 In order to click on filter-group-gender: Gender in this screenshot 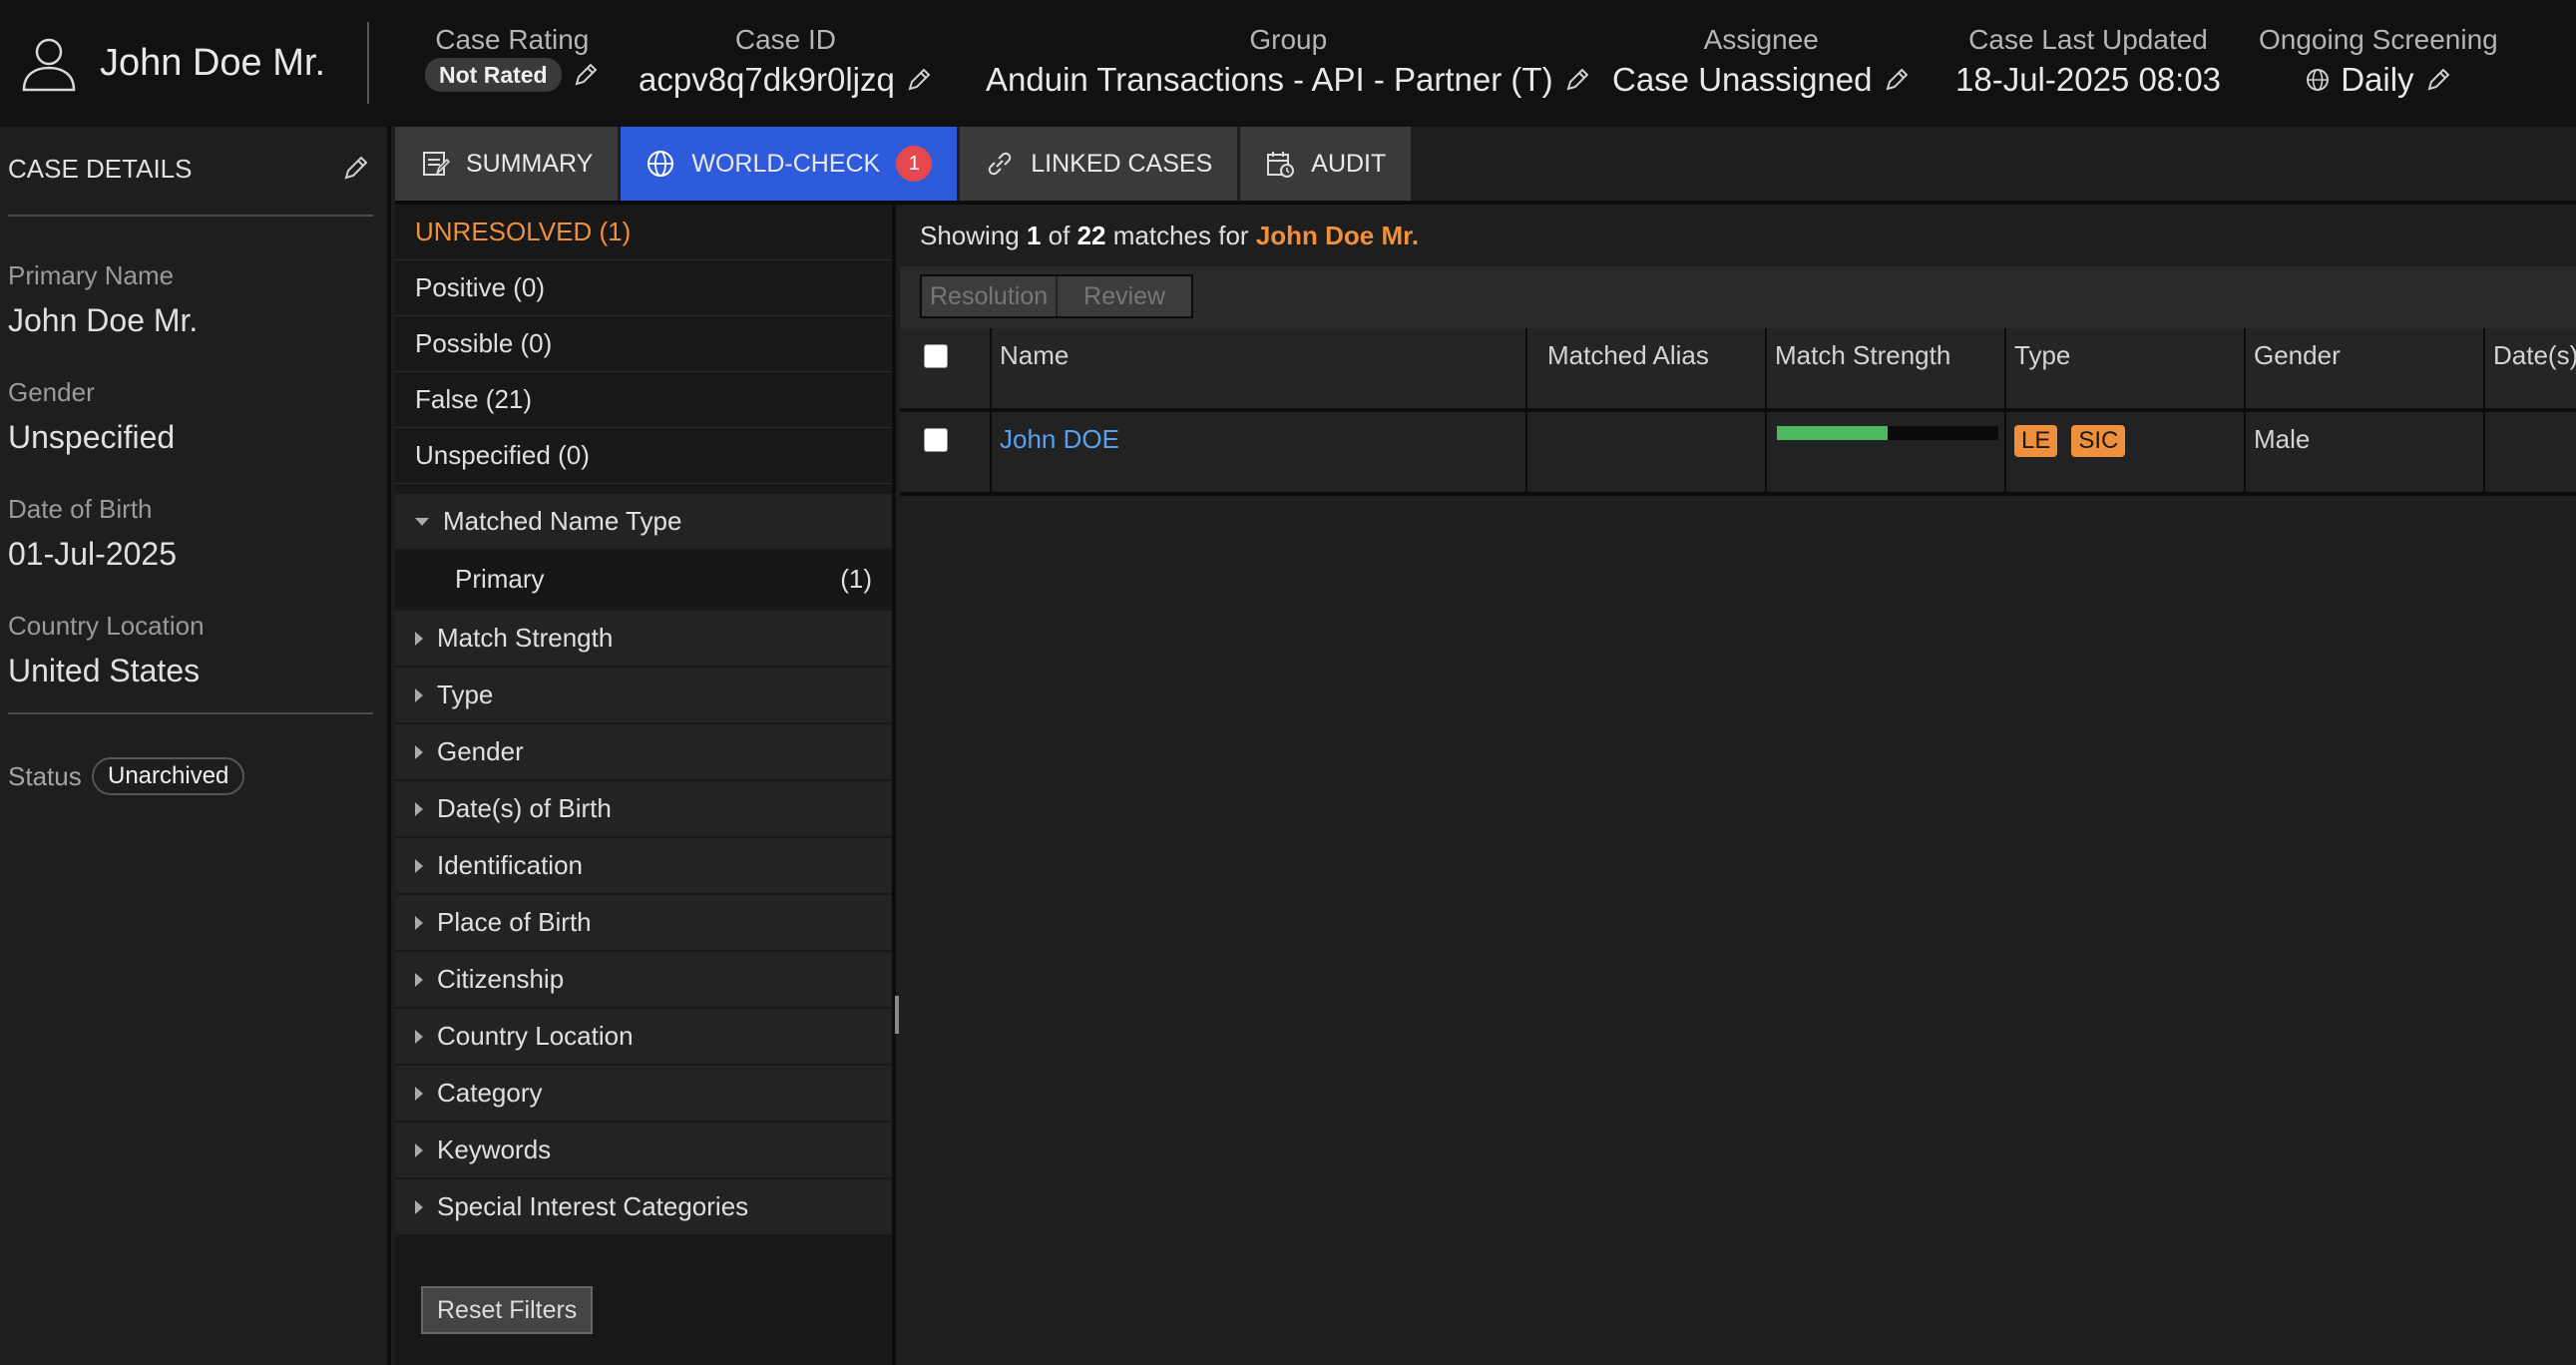, I will do `click(643, 753)`.